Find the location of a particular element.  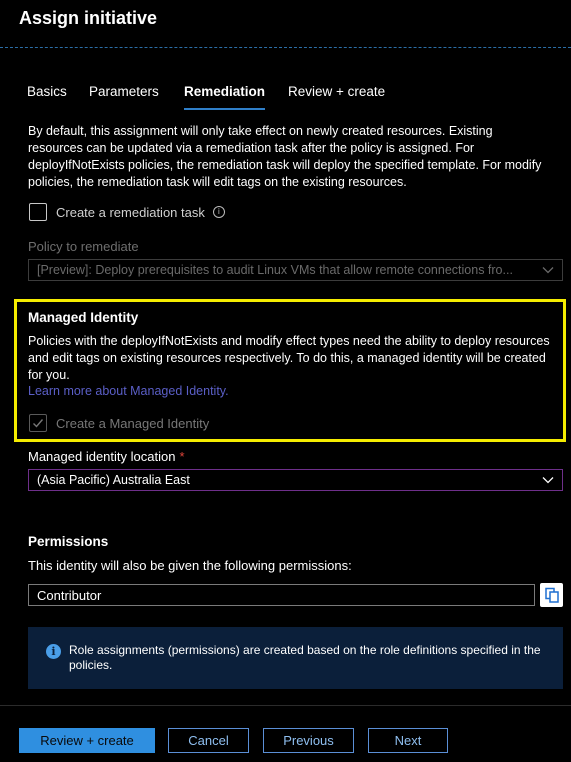

cancel-button: Cancel is located at coordinates (208, 740).